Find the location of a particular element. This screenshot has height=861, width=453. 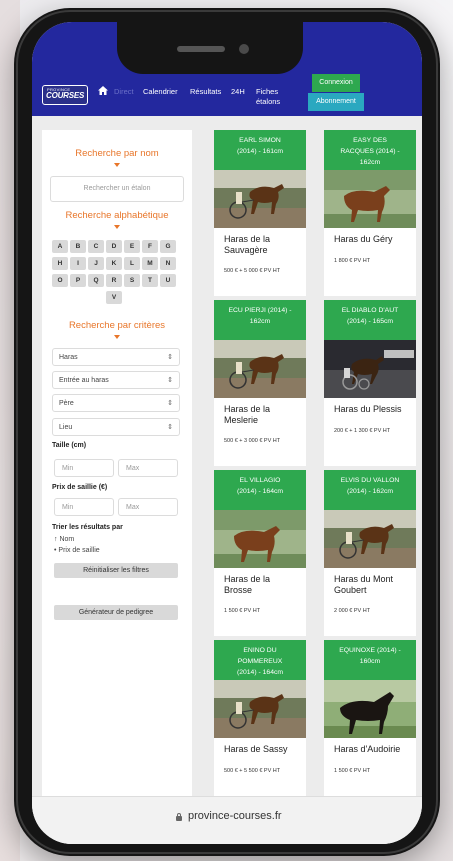

letter-button: I is located at coordinates (78, 263).